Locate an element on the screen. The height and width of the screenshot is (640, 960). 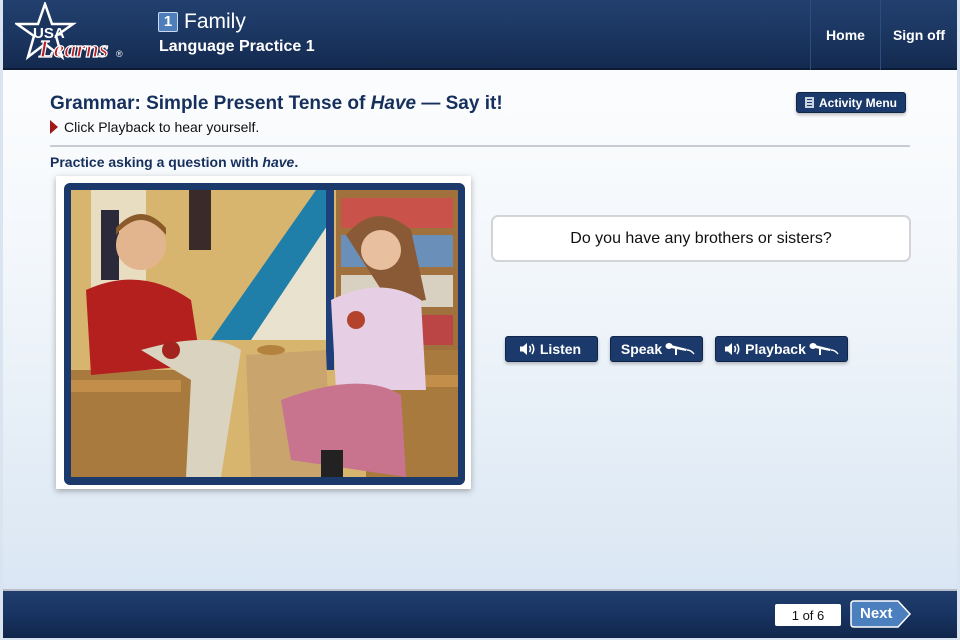
registered-mark: ® is located at coordinates (119, 54).